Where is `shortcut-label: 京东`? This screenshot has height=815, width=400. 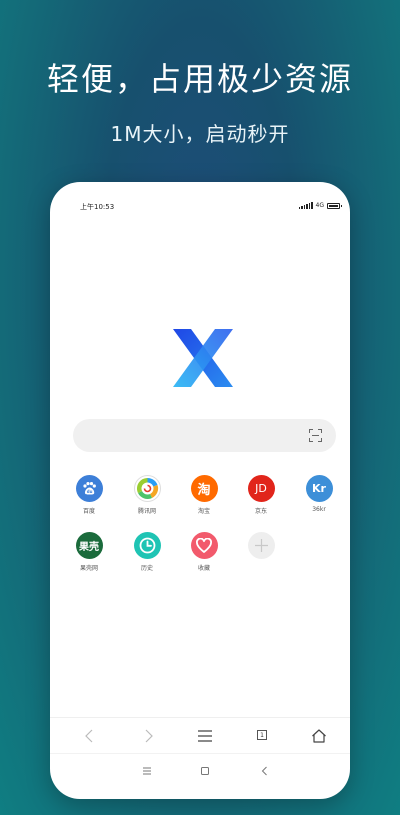 shortcut-label: 京东 is located at coordinates (260, 511).